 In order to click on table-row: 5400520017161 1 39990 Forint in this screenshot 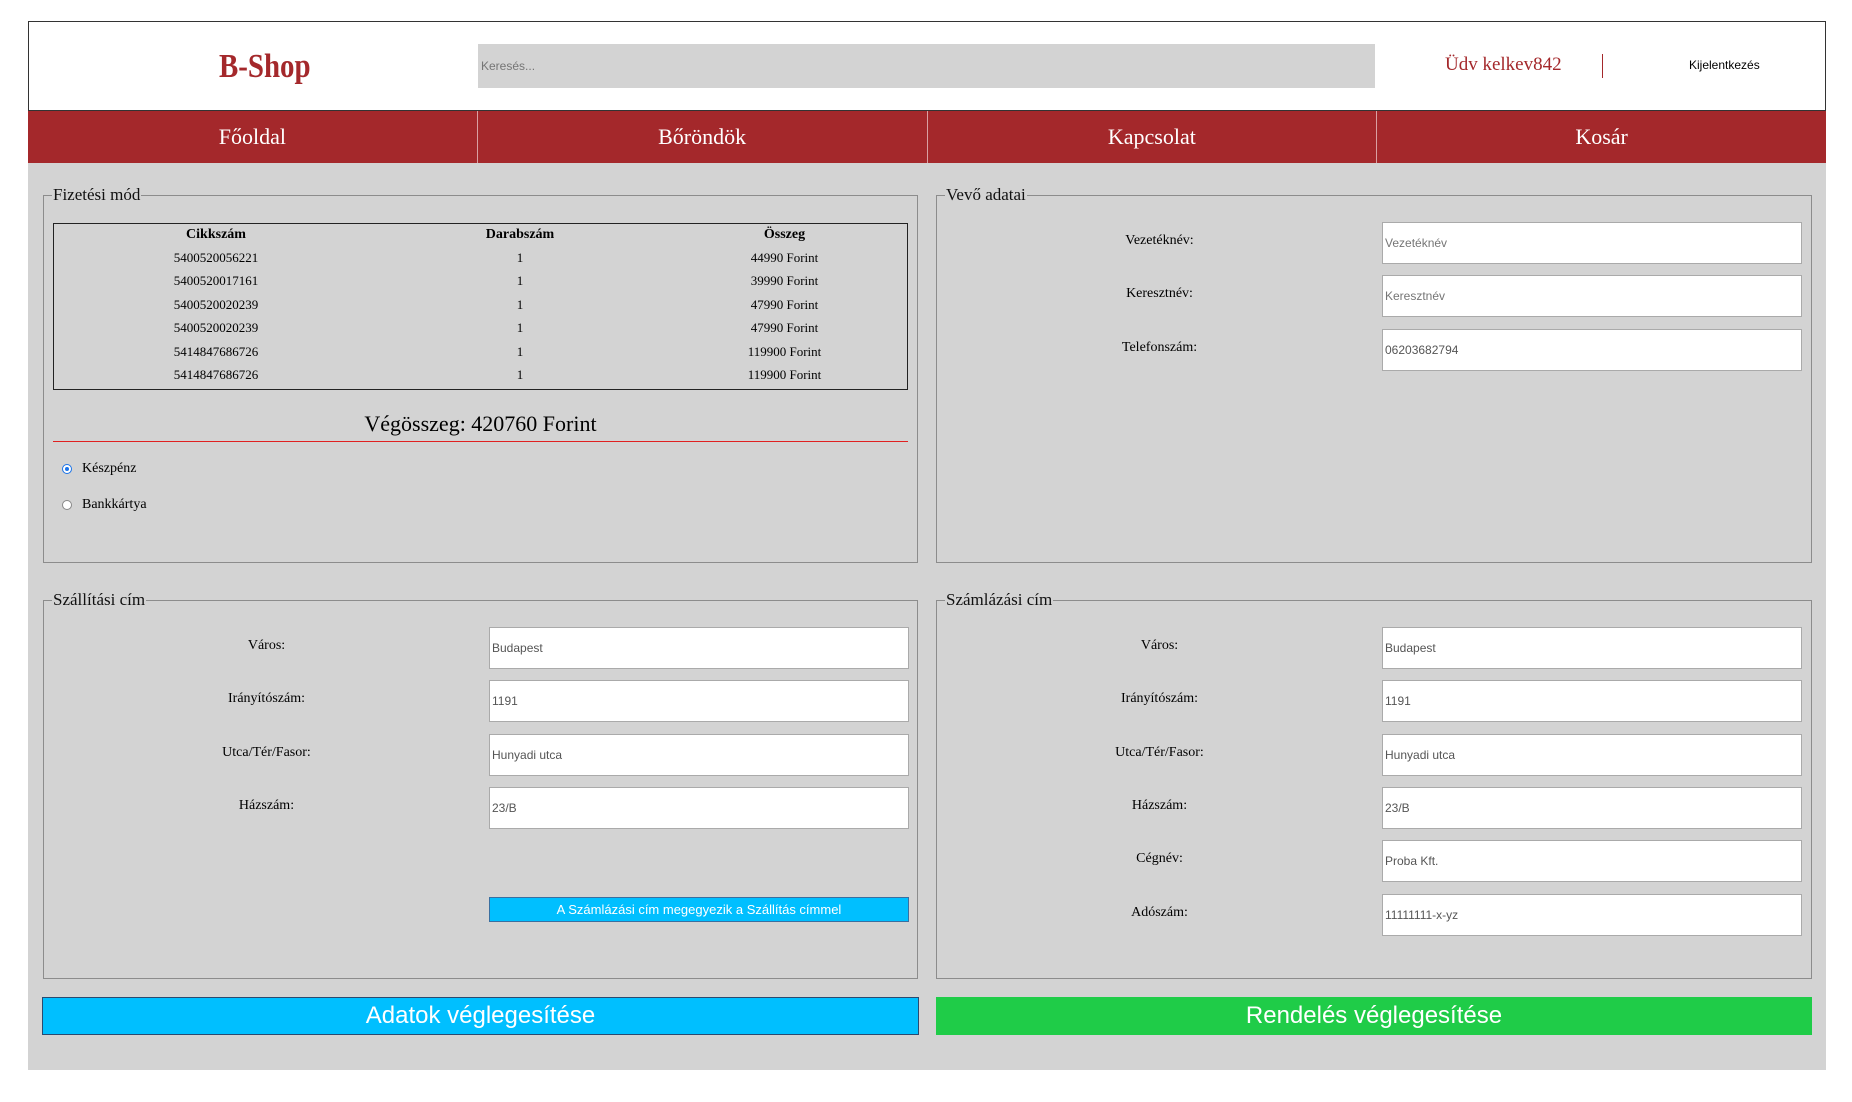, I will do `click(480, 282)`.